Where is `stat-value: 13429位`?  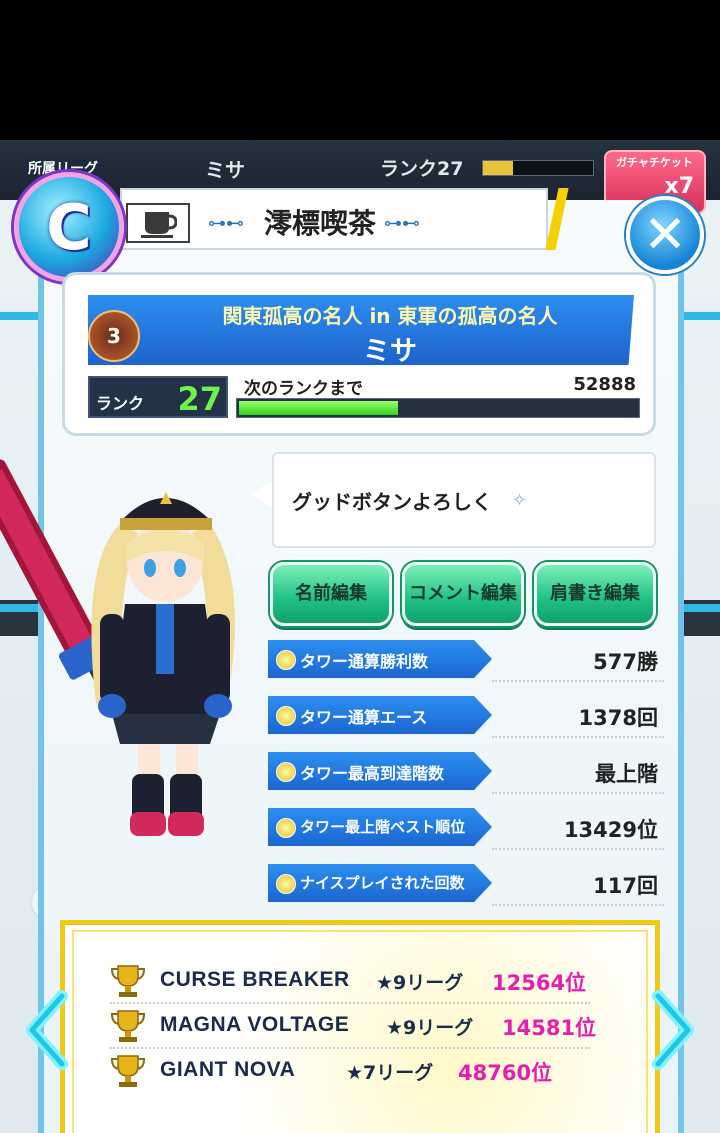 stat-value: 13429位 is located at coordinates (610, 830).